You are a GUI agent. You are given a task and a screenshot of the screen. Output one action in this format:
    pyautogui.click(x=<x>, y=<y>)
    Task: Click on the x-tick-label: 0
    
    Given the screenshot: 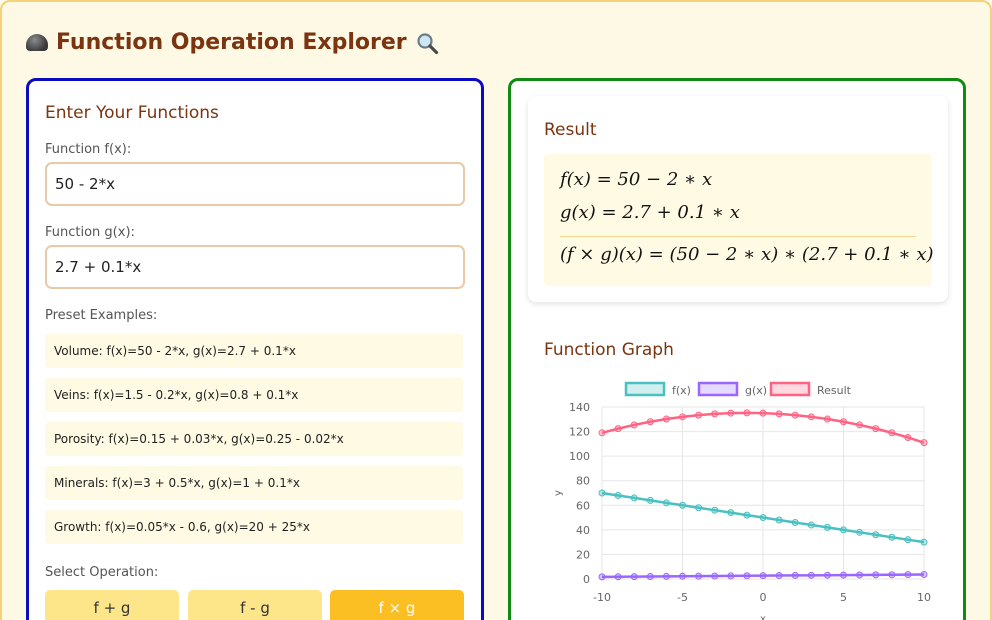 What is the action you would take?
    pyautogui.click(x=763, y=597)
    